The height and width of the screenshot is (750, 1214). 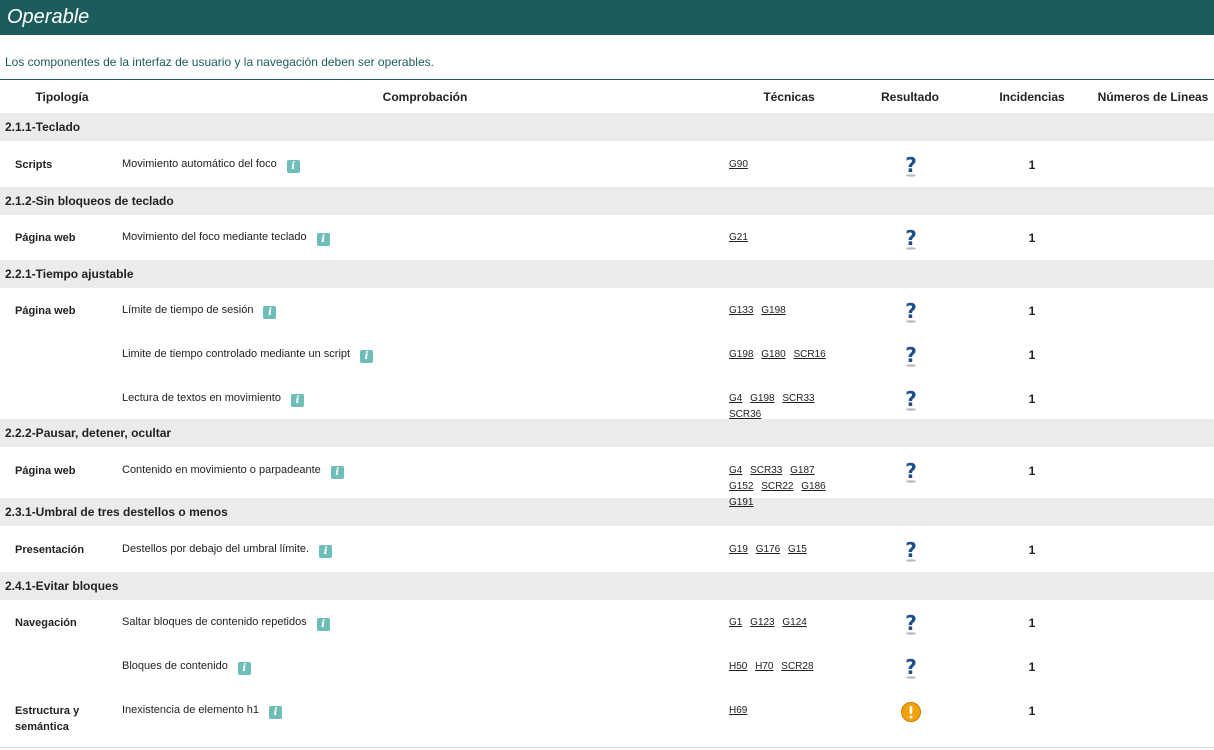 I want to click on techniques-list: G1 G123 G124, so click(x=789, y=623).